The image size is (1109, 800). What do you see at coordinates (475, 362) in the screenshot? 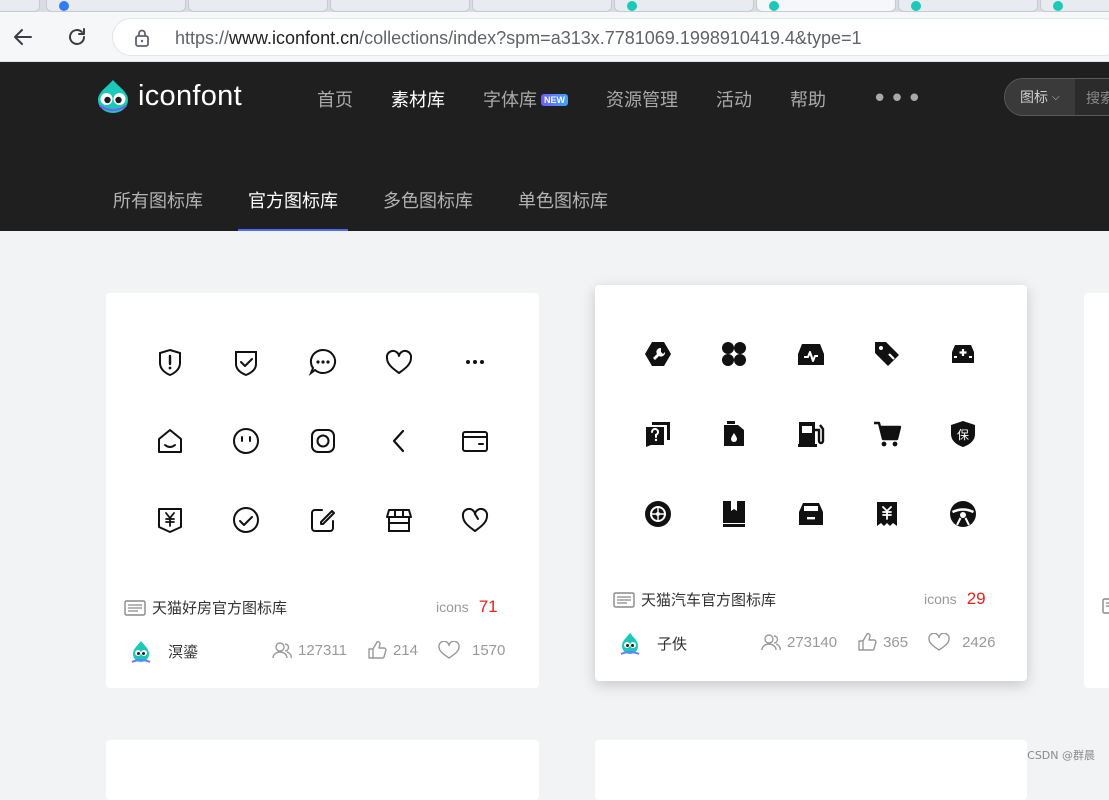
I see `more-dots-icon` at bounding box center [475, 362].